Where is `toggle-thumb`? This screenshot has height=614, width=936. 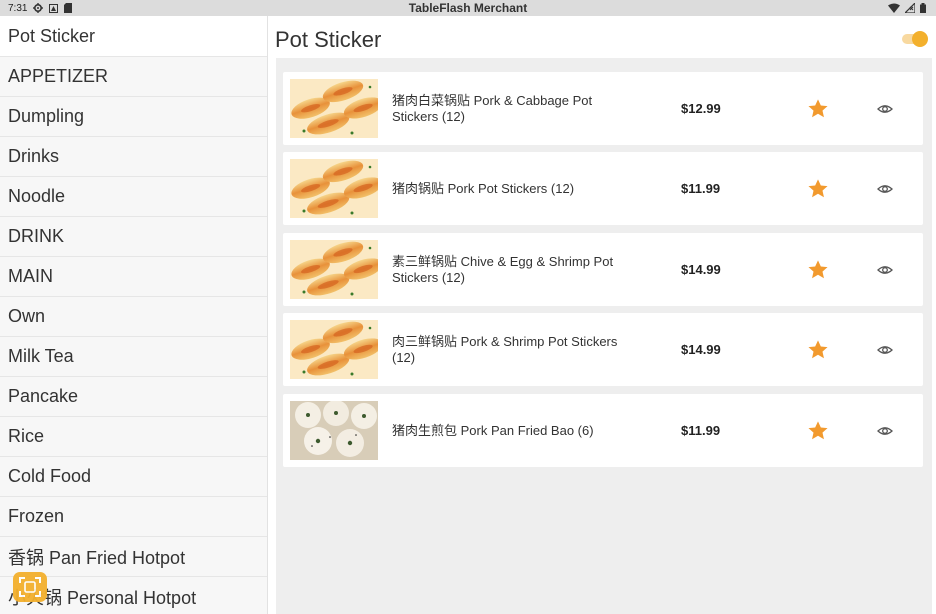
toggle-thumb is located at coordinates (920, 39).